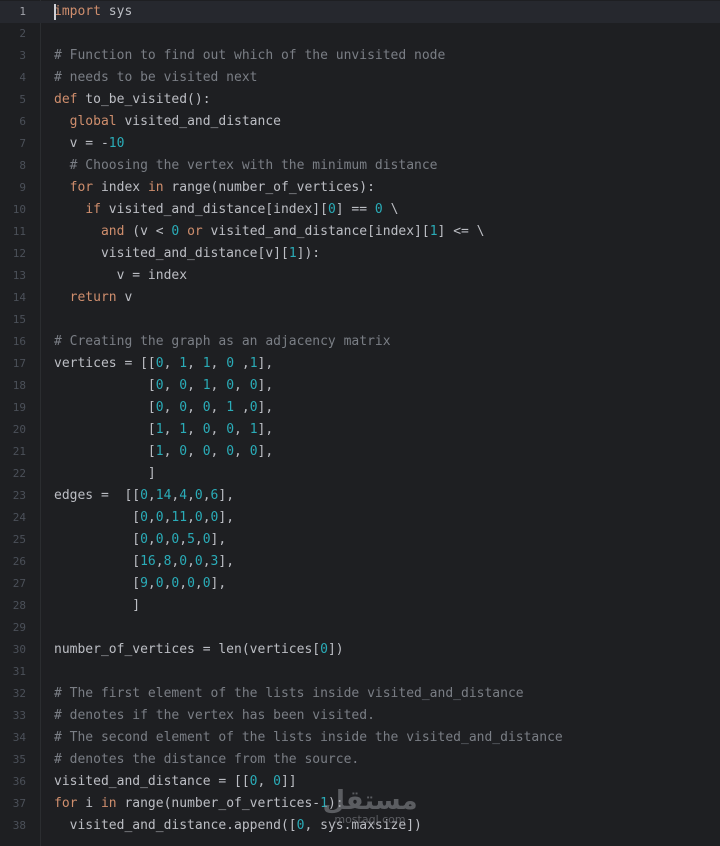 This screenshot has height=846, width=720. Describe the element at coordinates (360, 320) in the screenshot. I see `code-line: 15` at that location.